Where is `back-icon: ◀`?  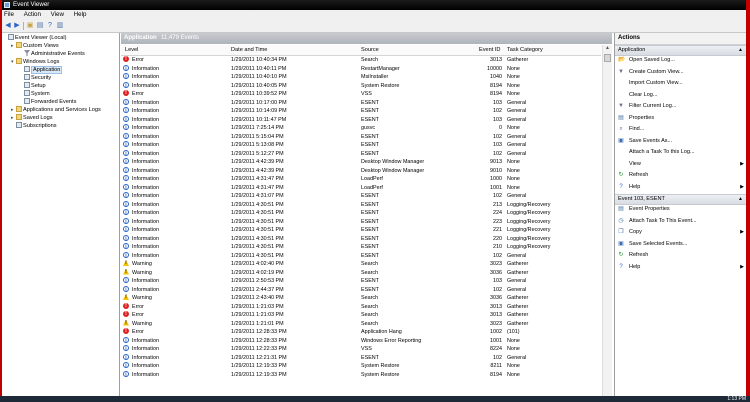 back-icon: ◀ is located at coordinates (8, 26).